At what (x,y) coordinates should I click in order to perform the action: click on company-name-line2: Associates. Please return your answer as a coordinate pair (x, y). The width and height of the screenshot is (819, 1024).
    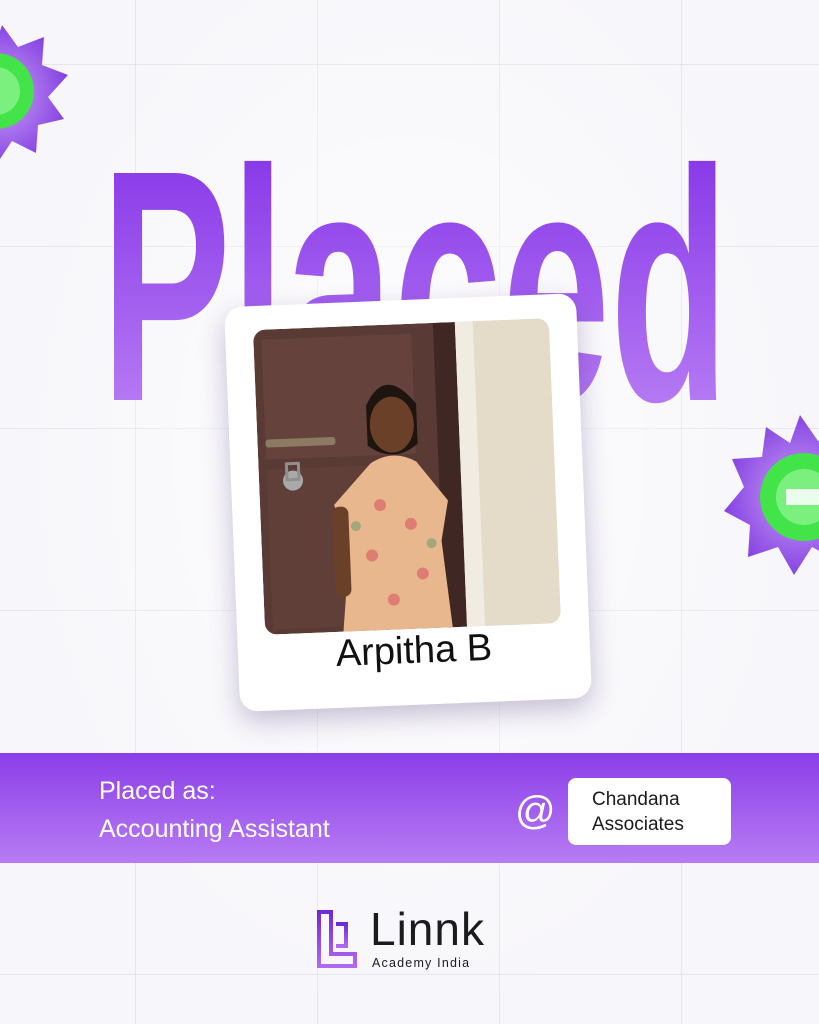
    Looking at the image, I should click on (638, 824).